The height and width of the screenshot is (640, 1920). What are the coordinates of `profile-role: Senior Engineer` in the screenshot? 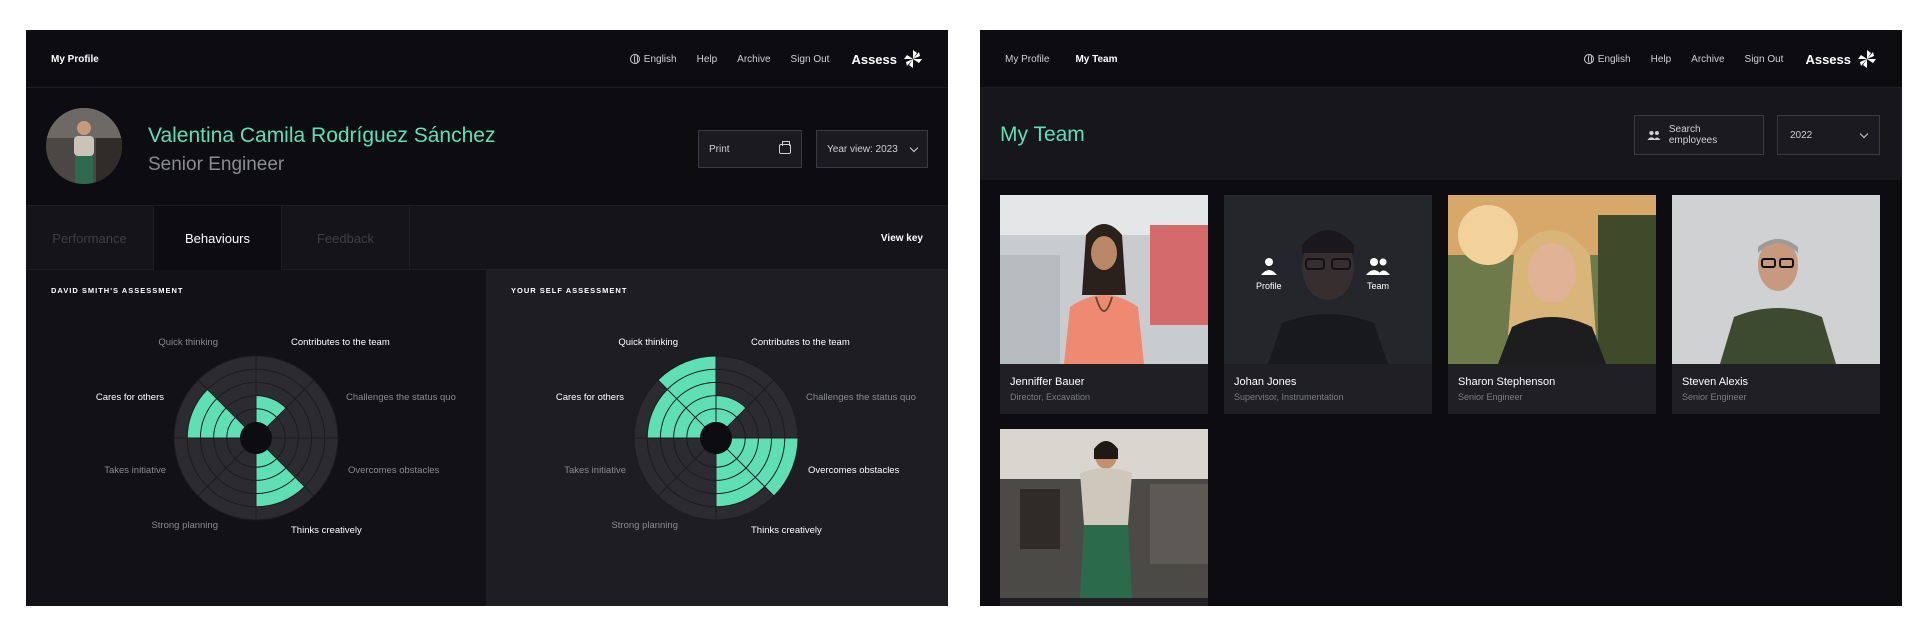 It's located at (216, 164).